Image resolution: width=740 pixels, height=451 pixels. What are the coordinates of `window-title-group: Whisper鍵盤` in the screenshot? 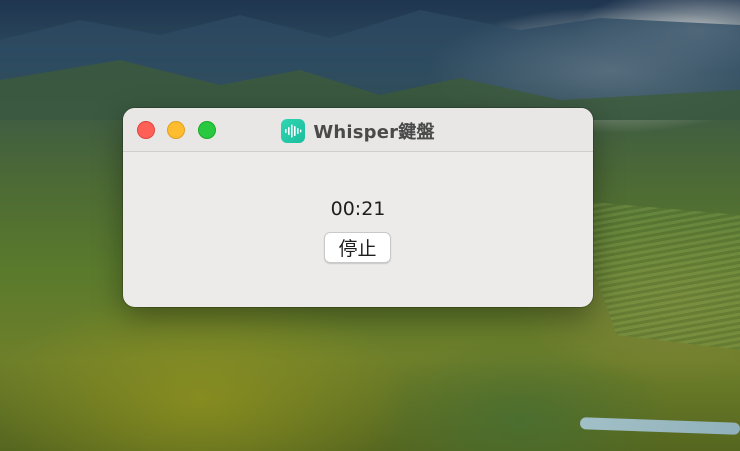 It's located at (358, 131).